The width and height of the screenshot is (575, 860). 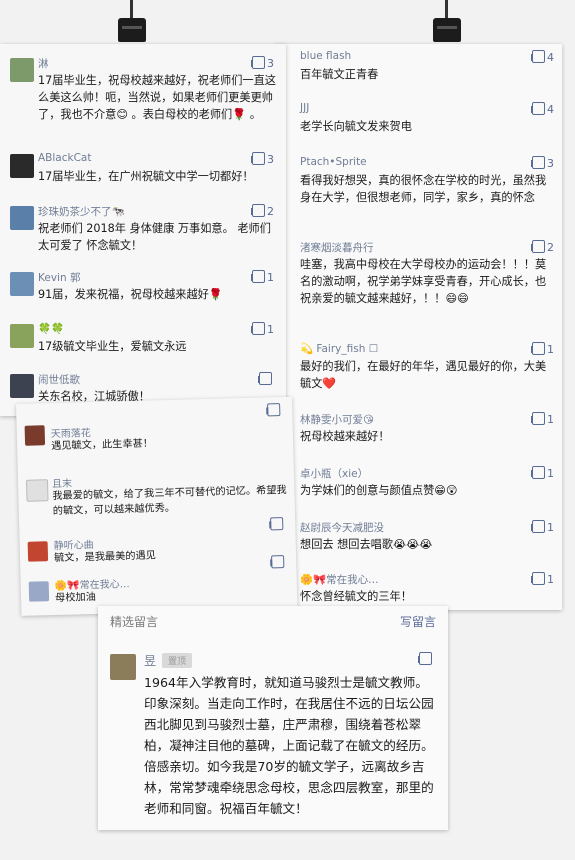 What do you see at coordinates (43, 63) in the screenshot?
I see `comment-author: 淋` at bounding box center [43, 63].